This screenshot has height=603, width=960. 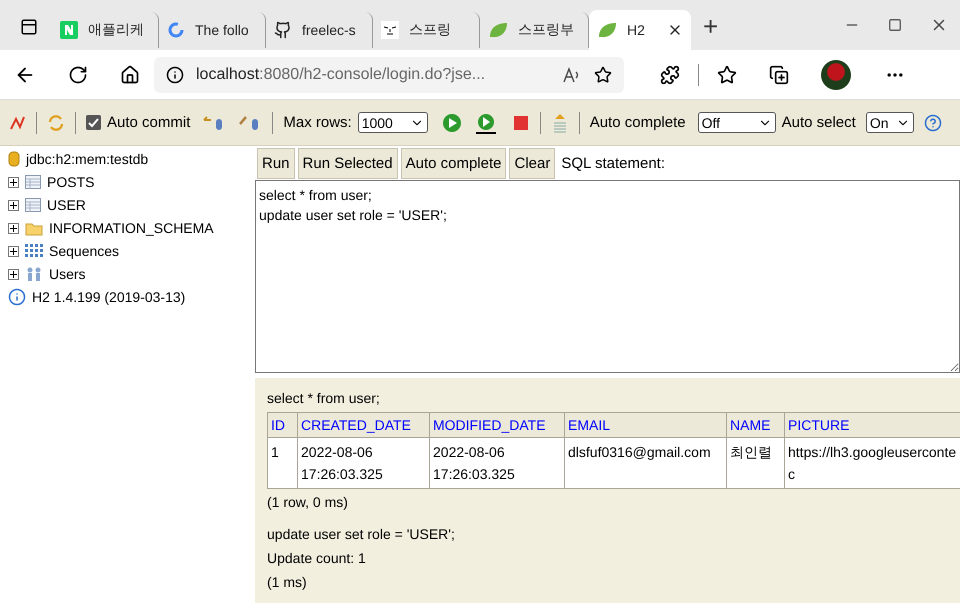 What do you see at coordinates (34, 251) in the screenshot?
I see `grid-icon` at bounding box center [34, 251].